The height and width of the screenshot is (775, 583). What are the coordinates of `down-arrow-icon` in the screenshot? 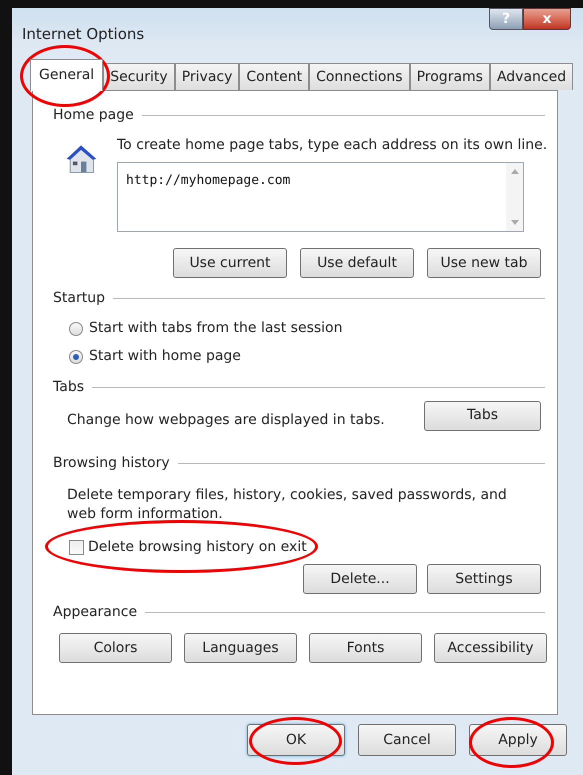 It's located at (514, 222).